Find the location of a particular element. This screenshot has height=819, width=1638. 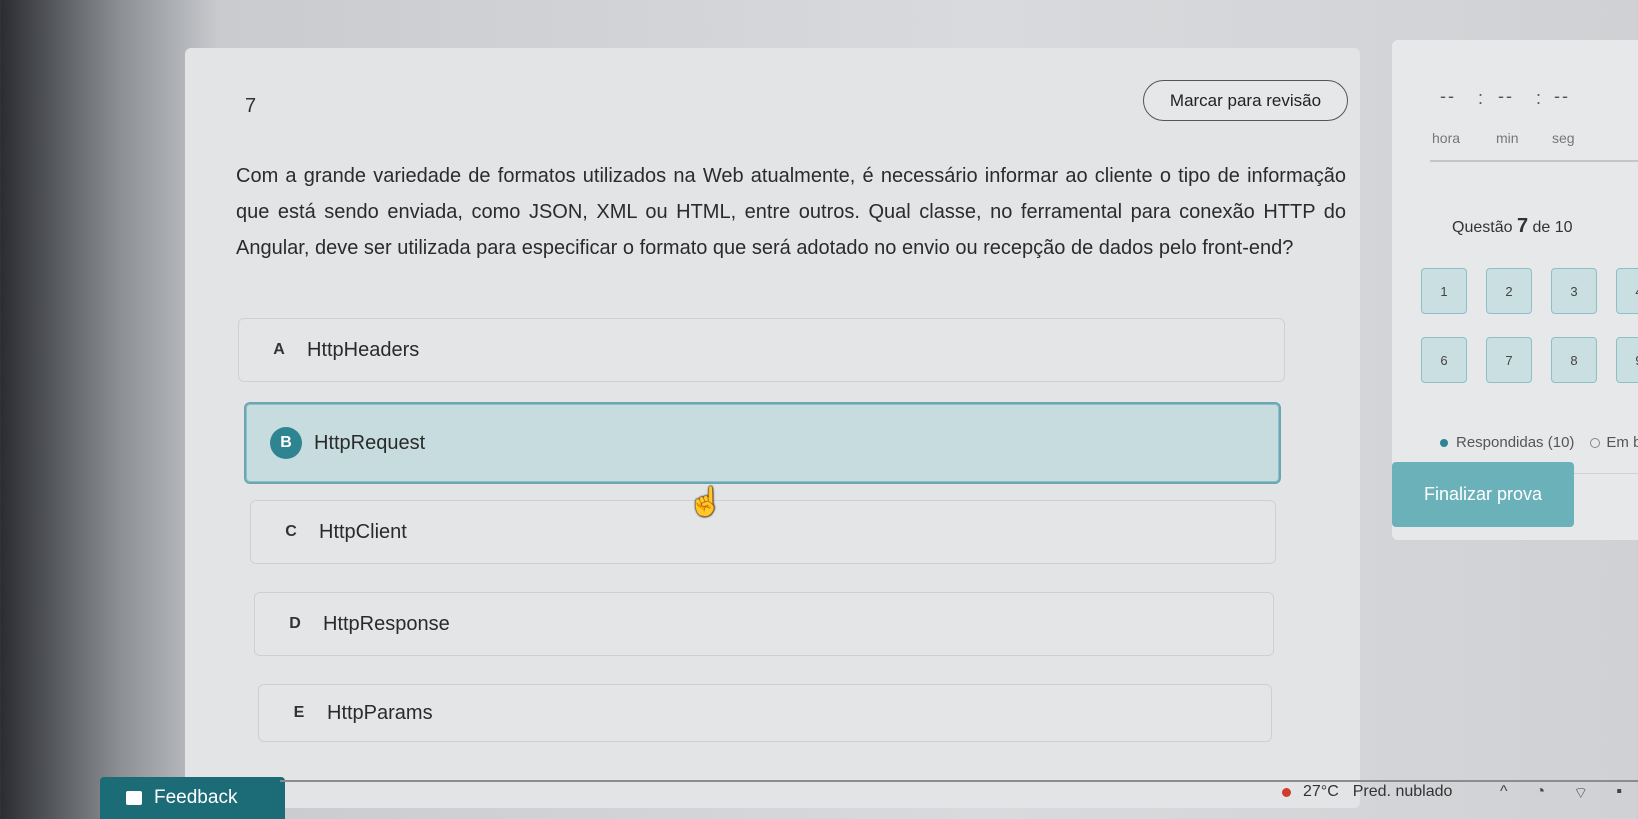

question-counter-prefix: Questão is located at coordinates (1482, 227).